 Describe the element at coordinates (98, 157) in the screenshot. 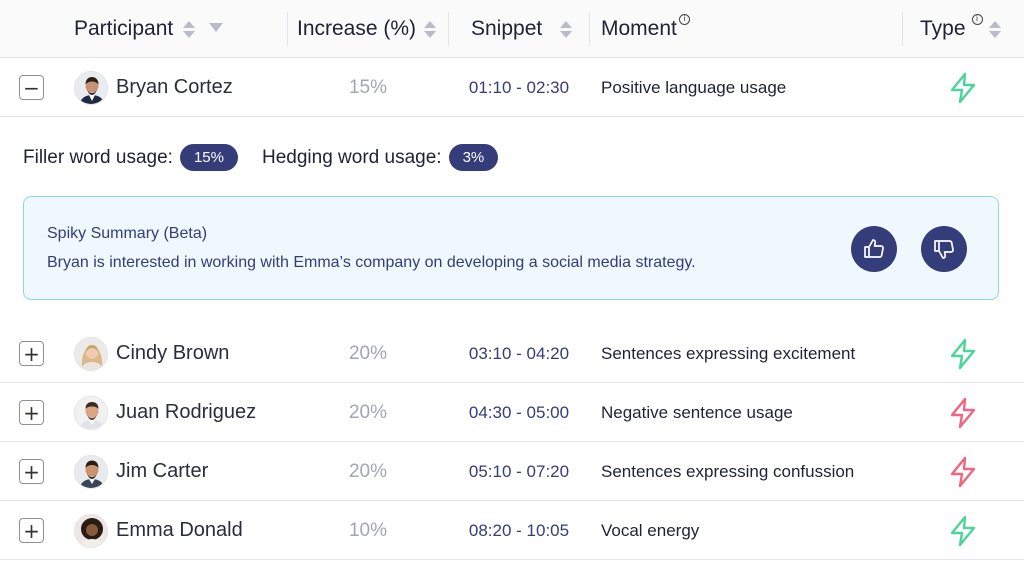

I see `filler-word-label: Filler word usage:` at that location.